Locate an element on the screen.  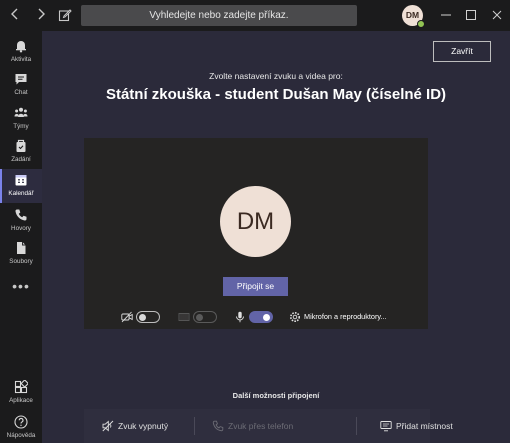
speaker-off-icon is located at coordinates (108, 426).